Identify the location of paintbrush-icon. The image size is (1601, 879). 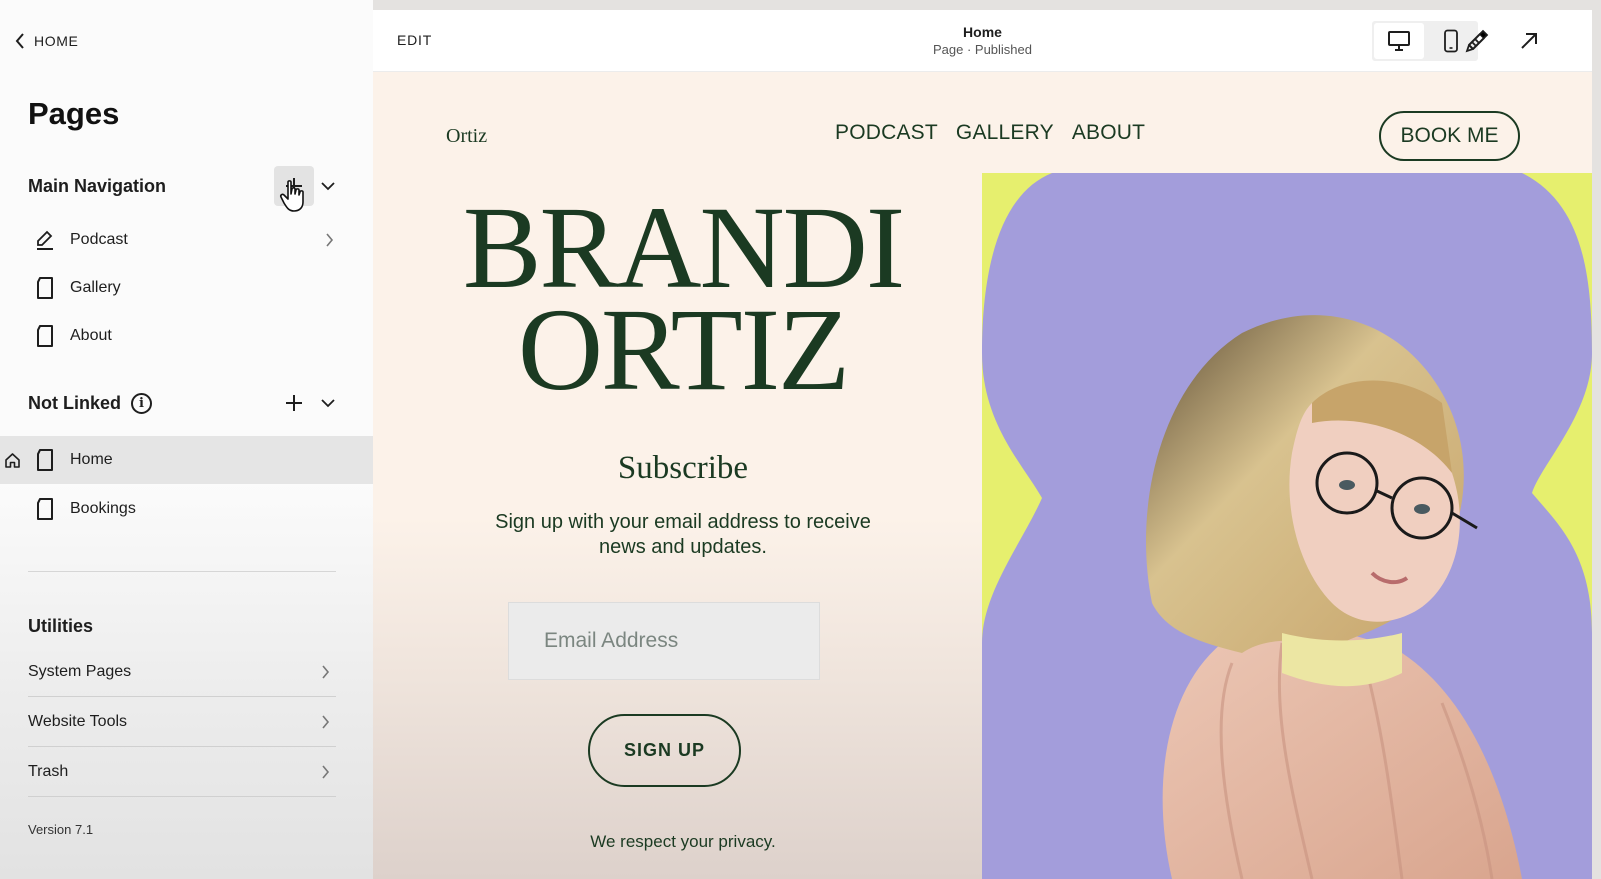
(1477, 41).